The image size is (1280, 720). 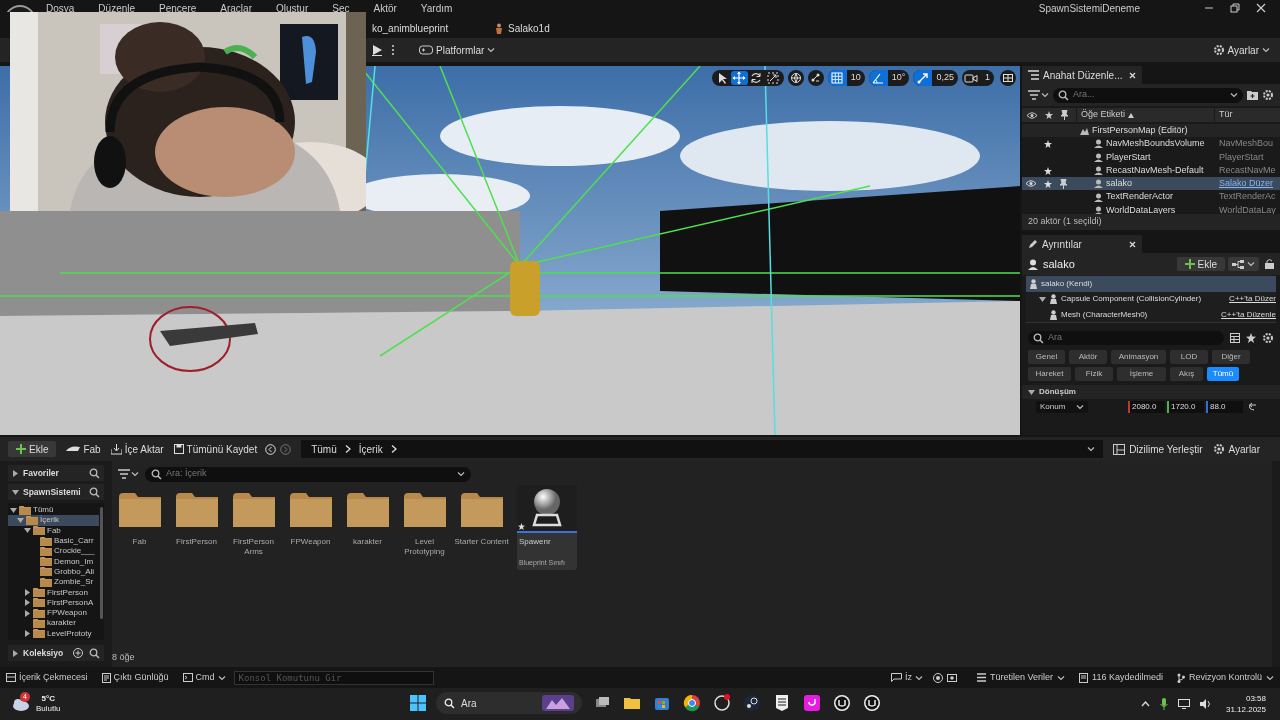 What do you see at coordinates (1231, 357) in the screenshot?
I see `filter-tab: Diğer` at bounding box center [1231, 357].